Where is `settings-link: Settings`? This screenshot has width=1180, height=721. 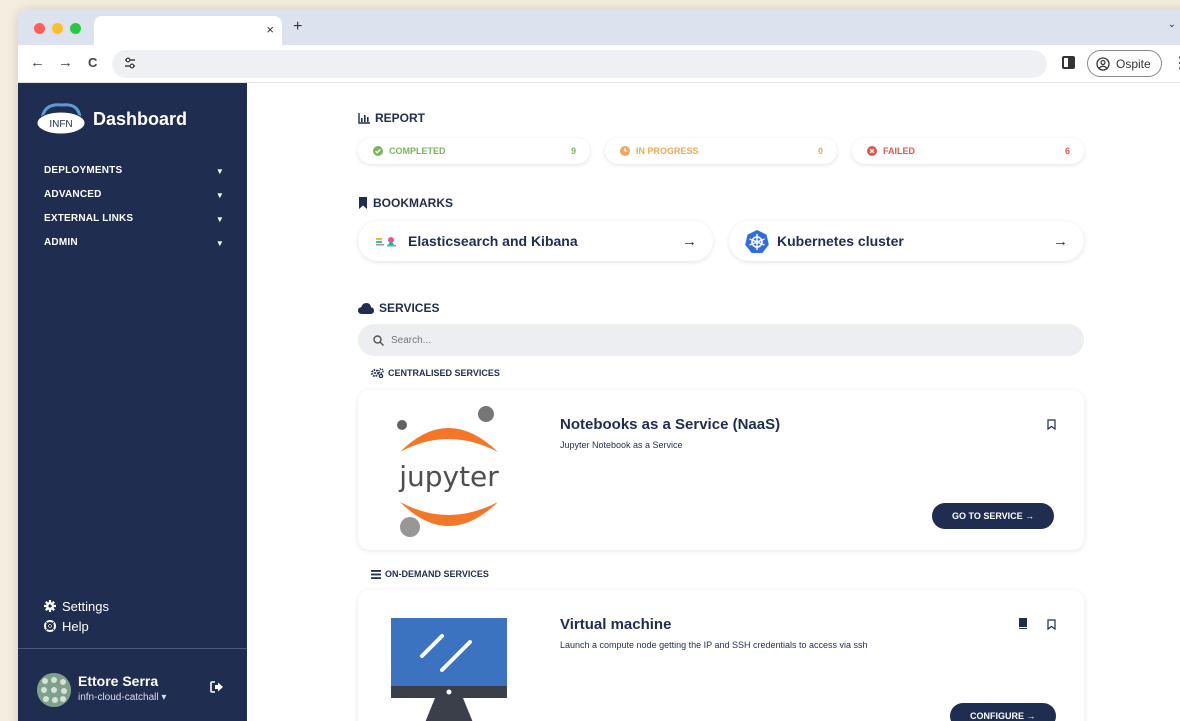
settings-link: Settings is located at coordinates (76, 606).